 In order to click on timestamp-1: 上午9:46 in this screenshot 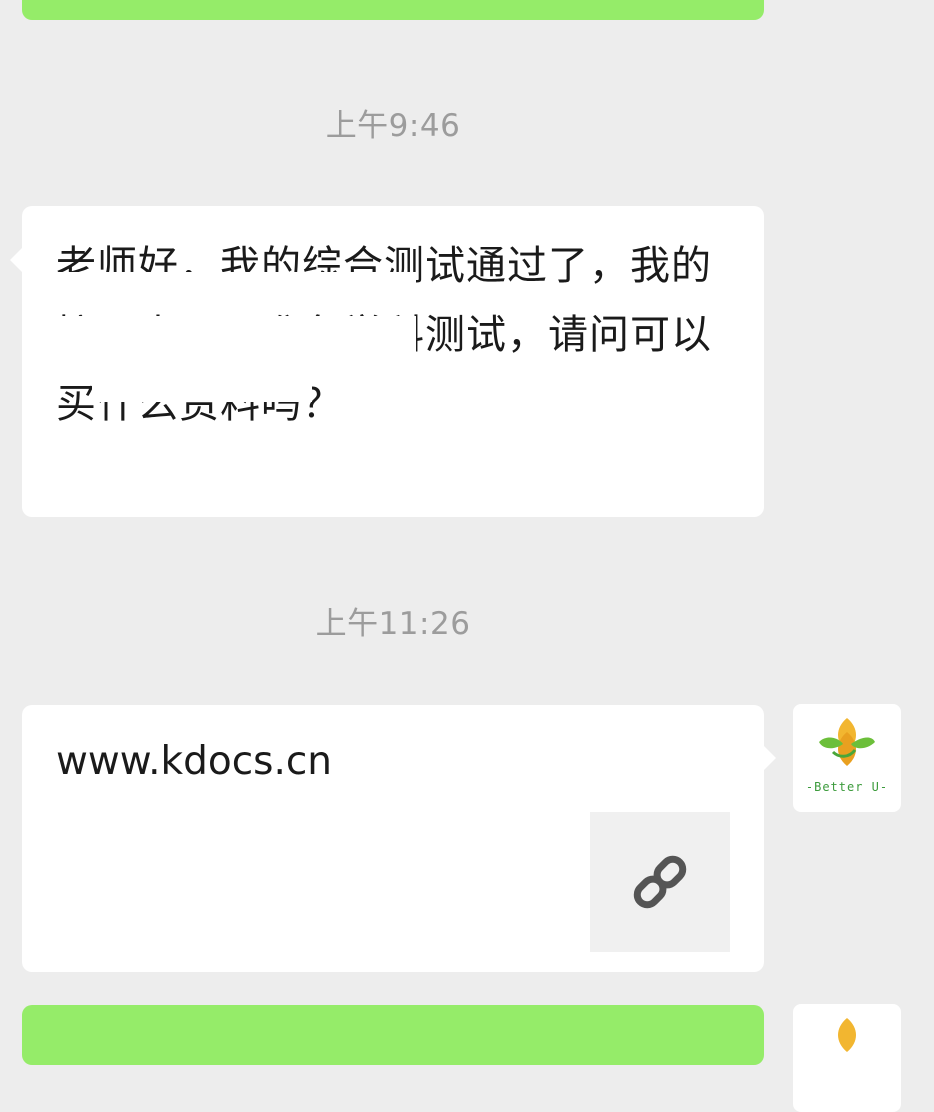, I will do `click(393, 126)`.